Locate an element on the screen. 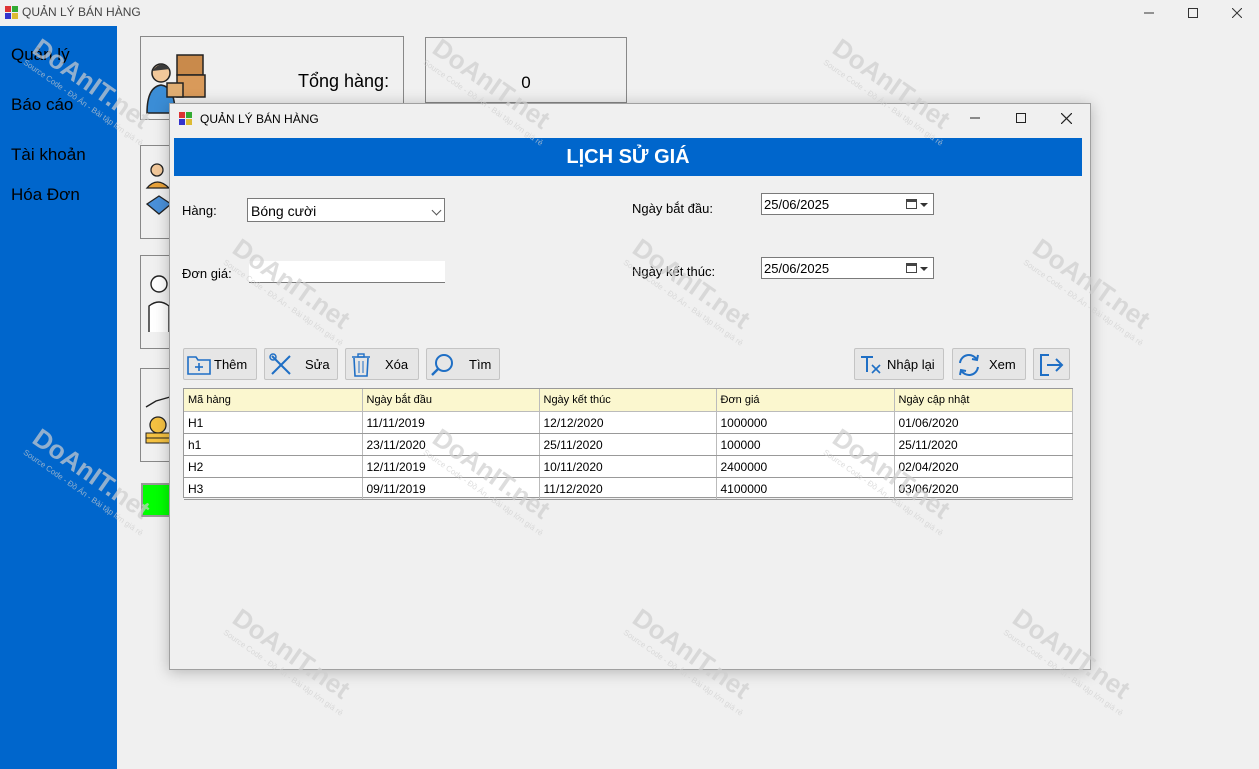  dialog-close-button is located at coordinates (1066, 118).